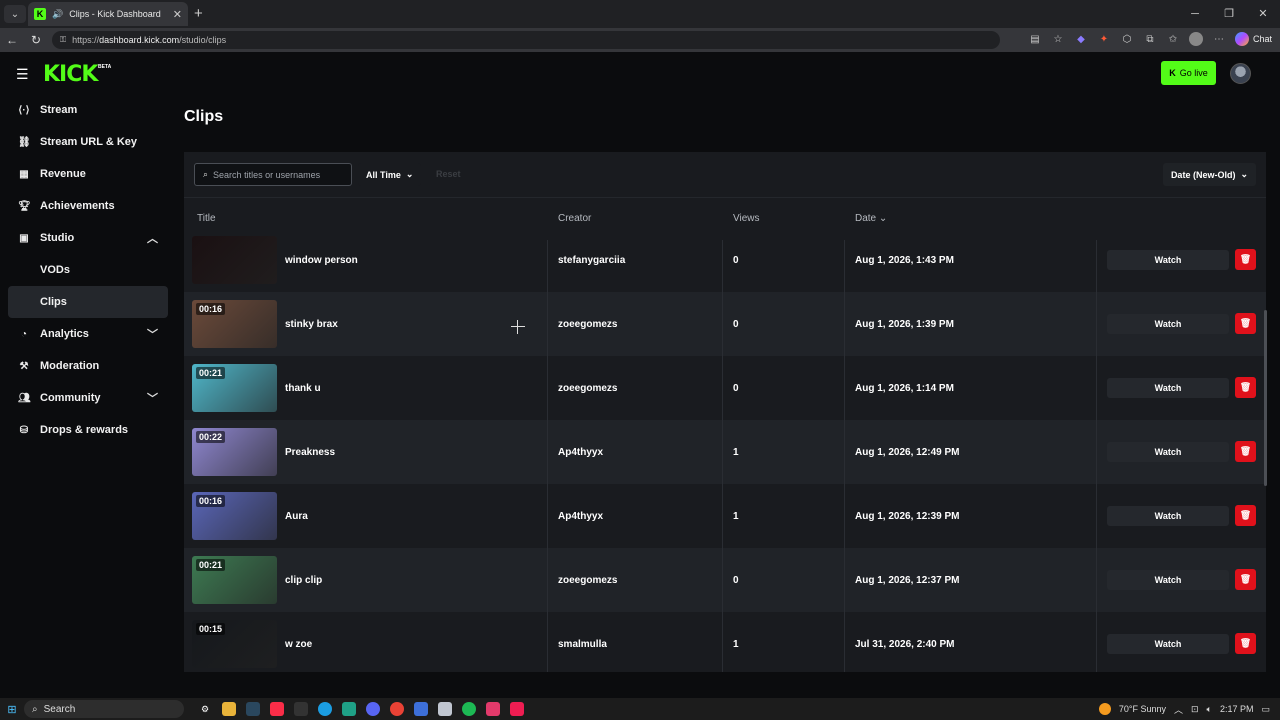 The height and width of the screenshot is (720, 1280). I want to click on scrollbar-thumb, so click(1265, 398).